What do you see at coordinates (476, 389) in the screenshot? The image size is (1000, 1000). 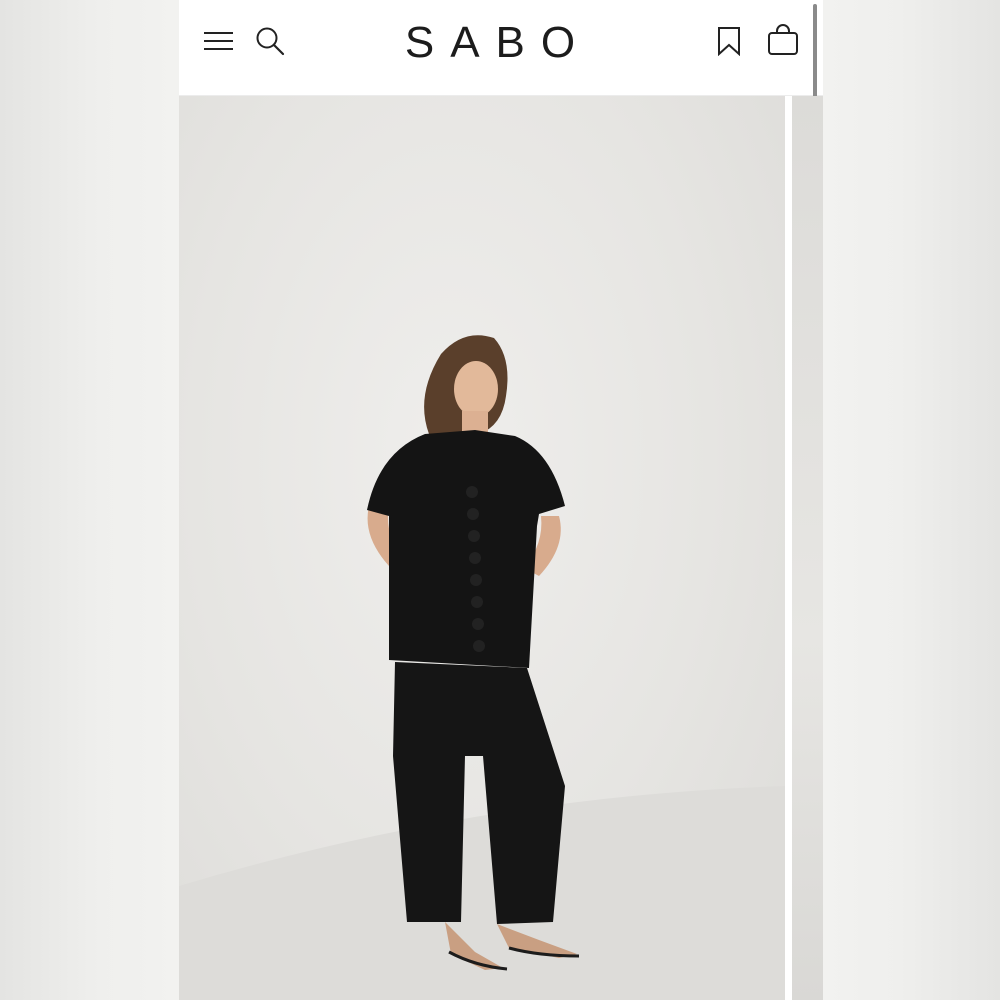 I see `face` at bounding box center [476, 389].